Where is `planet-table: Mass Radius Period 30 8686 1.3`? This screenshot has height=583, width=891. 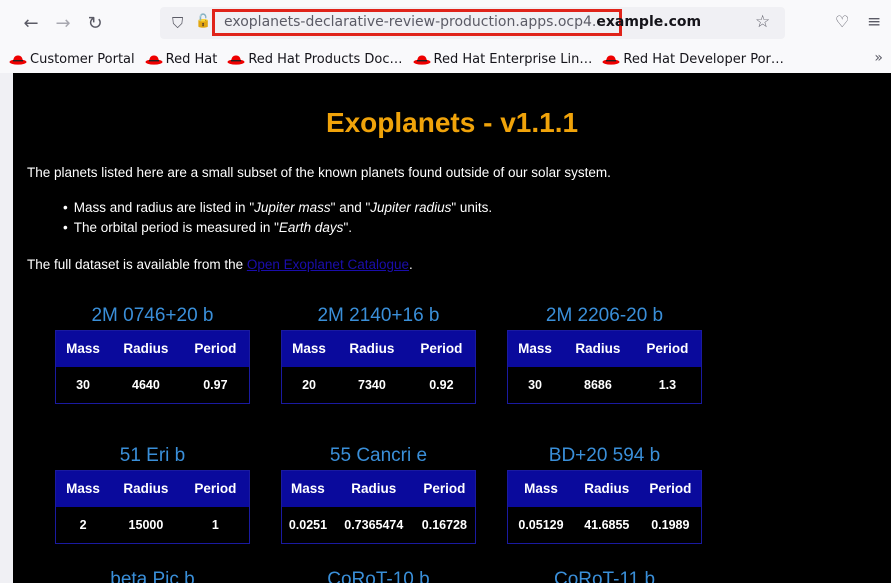
planet-table: Mass Radius Period 30 8686 1.3 is located at coordinates (604, 367).